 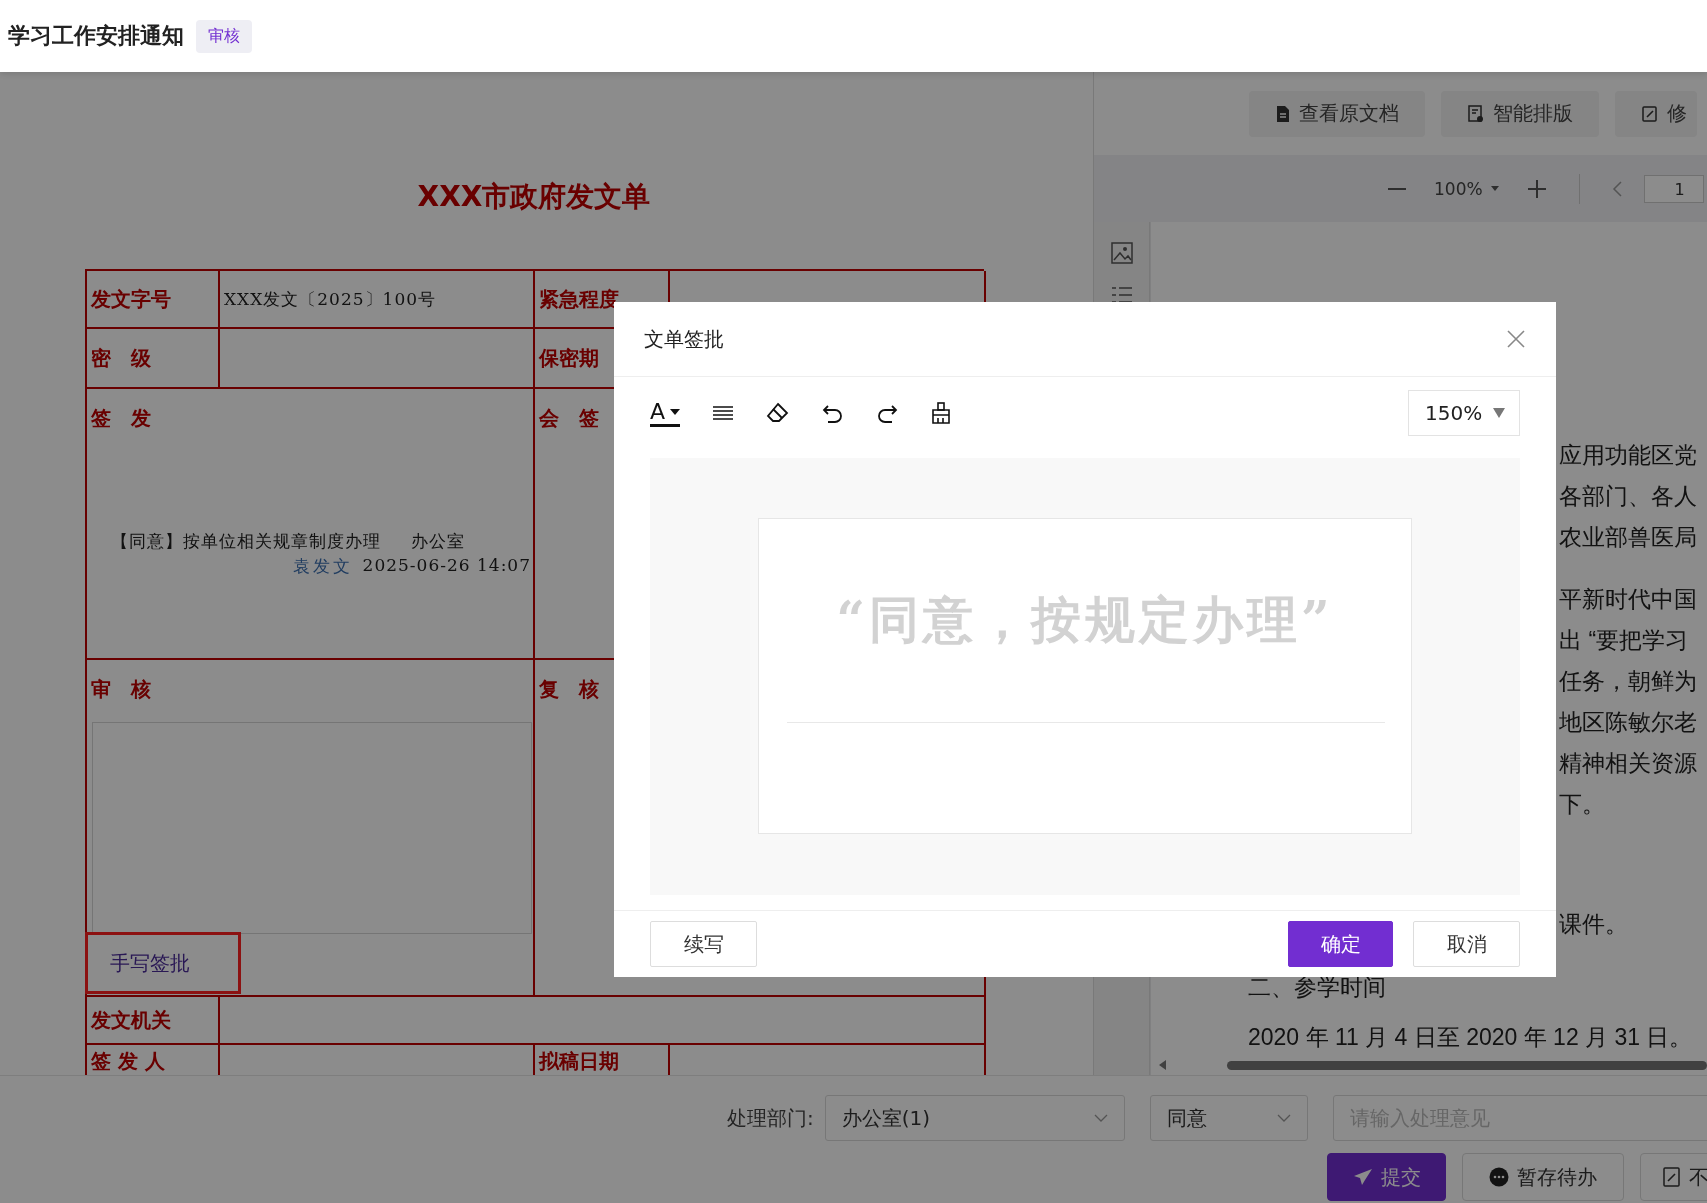 What do you see at coordinates (579, 299) in the screenshot?
I see `field-label: 紧急程度` at bounding box center [579, 299].